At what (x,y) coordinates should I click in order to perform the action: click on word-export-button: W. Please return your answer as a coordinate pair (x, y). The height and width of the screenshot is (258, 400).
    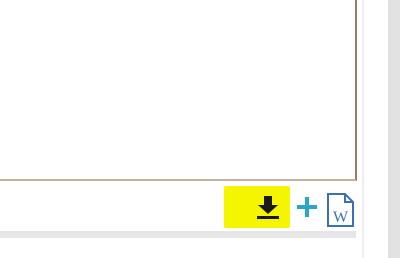
    Looking at the image, I should click on (340, 210).